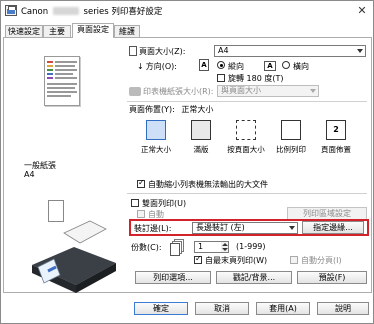 This screenshot has height=324, width=374. What do you see at coordinates (141, 214) in the screenshot?
I see `duplex-auto-checkbox` at bounding box center [141, 214].